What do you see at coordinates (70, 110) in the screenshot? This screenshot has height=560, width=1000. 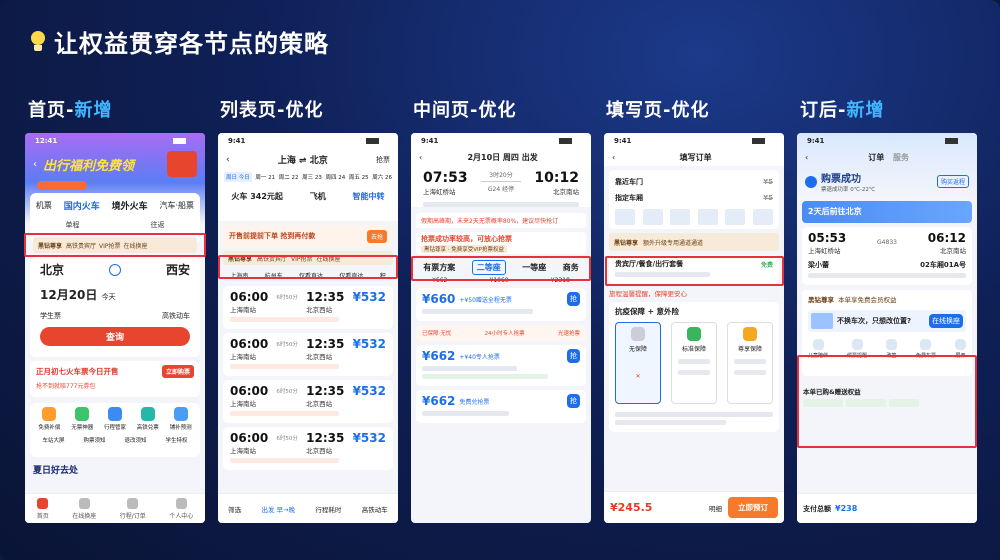 I see `section-label-home: 首页-新增` at bounding box center [70, 110].